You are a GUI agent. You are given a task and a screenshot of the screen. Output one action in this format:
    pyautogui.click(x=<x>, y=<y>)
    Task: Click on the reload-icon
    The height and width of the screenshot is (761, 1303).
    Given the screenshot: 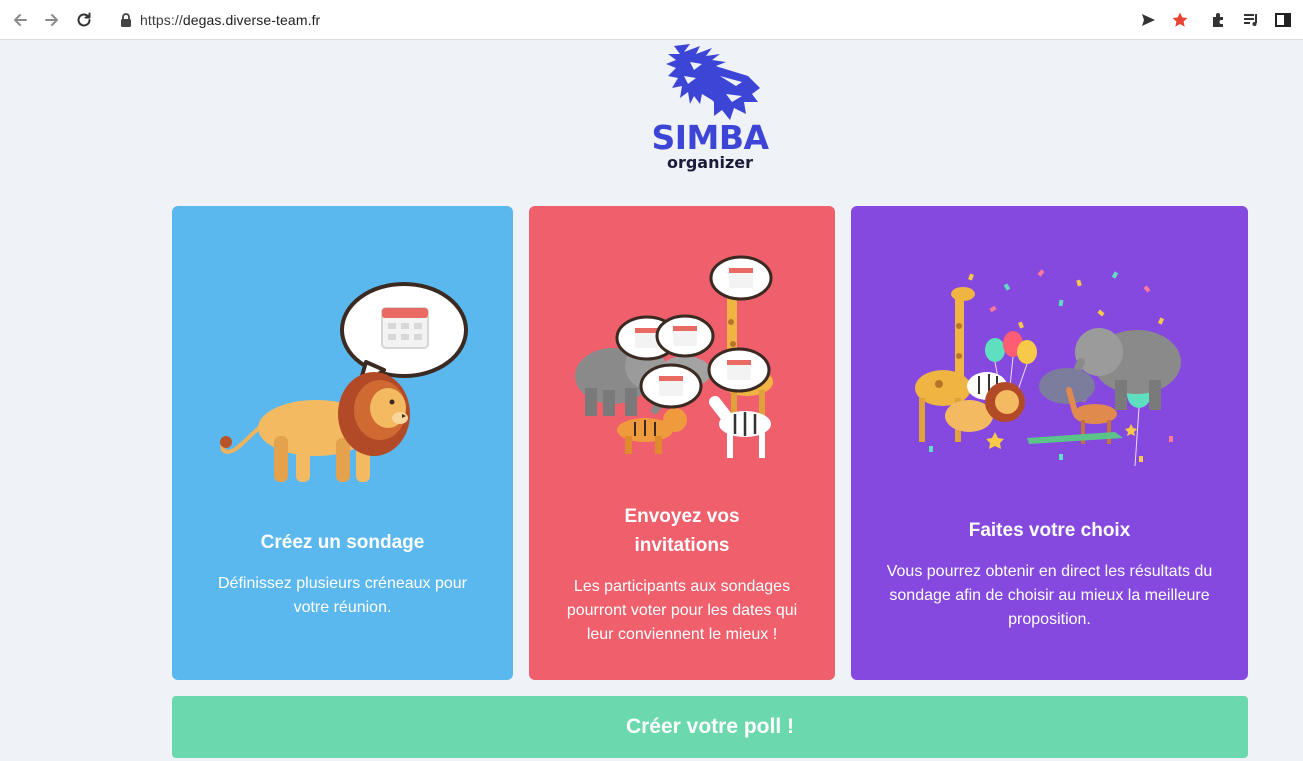 What is the action you would take?
    pyautogui.click(x=84, y=19)
    